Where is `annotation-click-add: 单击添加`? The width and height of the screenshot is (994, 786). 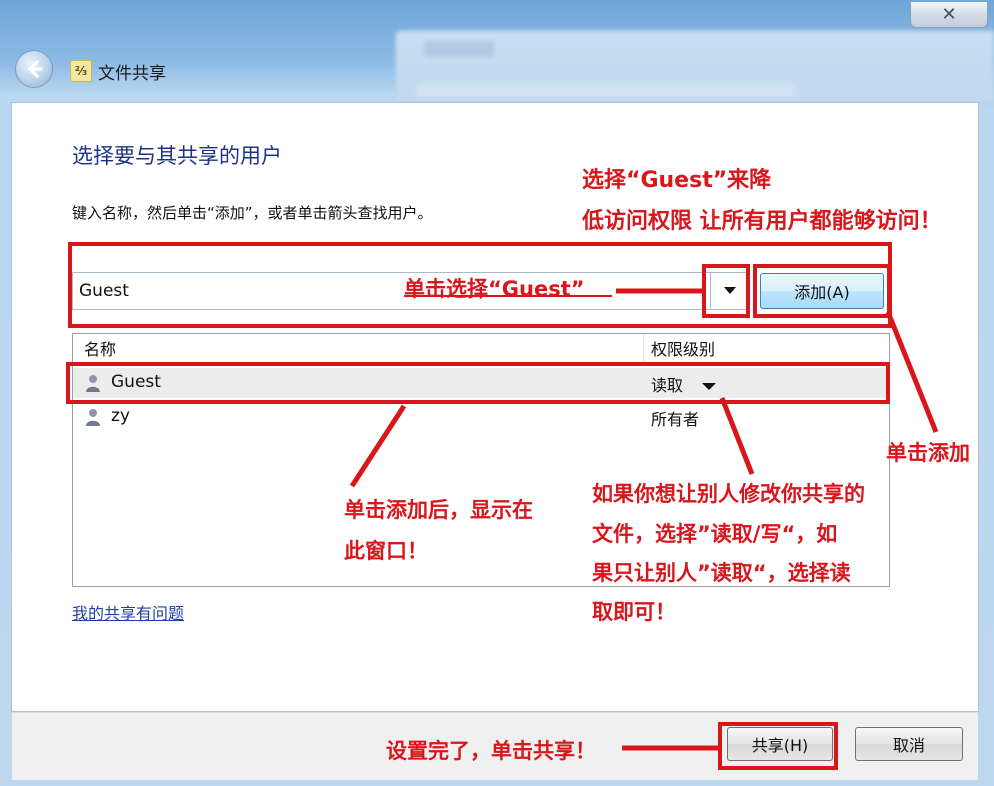 annotation-click-add: 单击添加 is located at coordinates (928, 453).